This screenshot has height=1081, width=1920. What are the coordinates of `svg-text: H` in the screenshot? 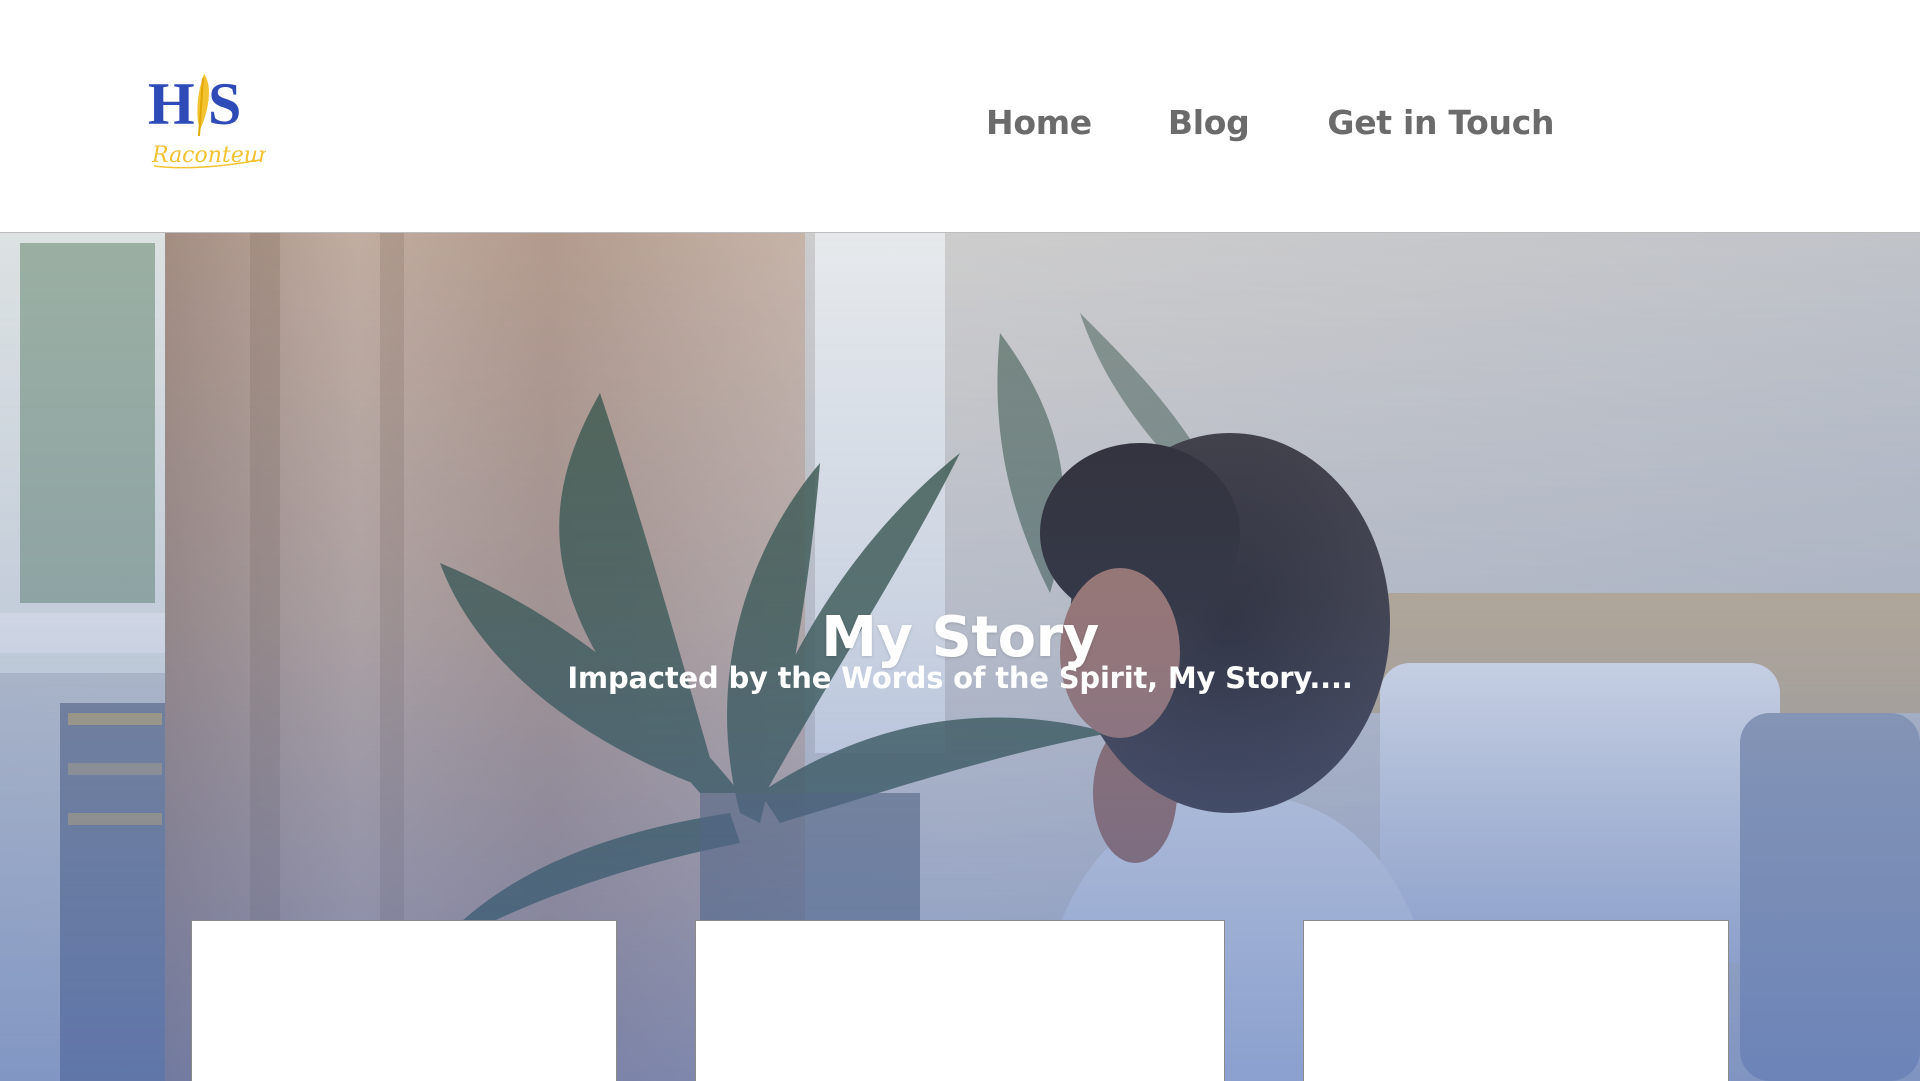 It's located at (171, 104).